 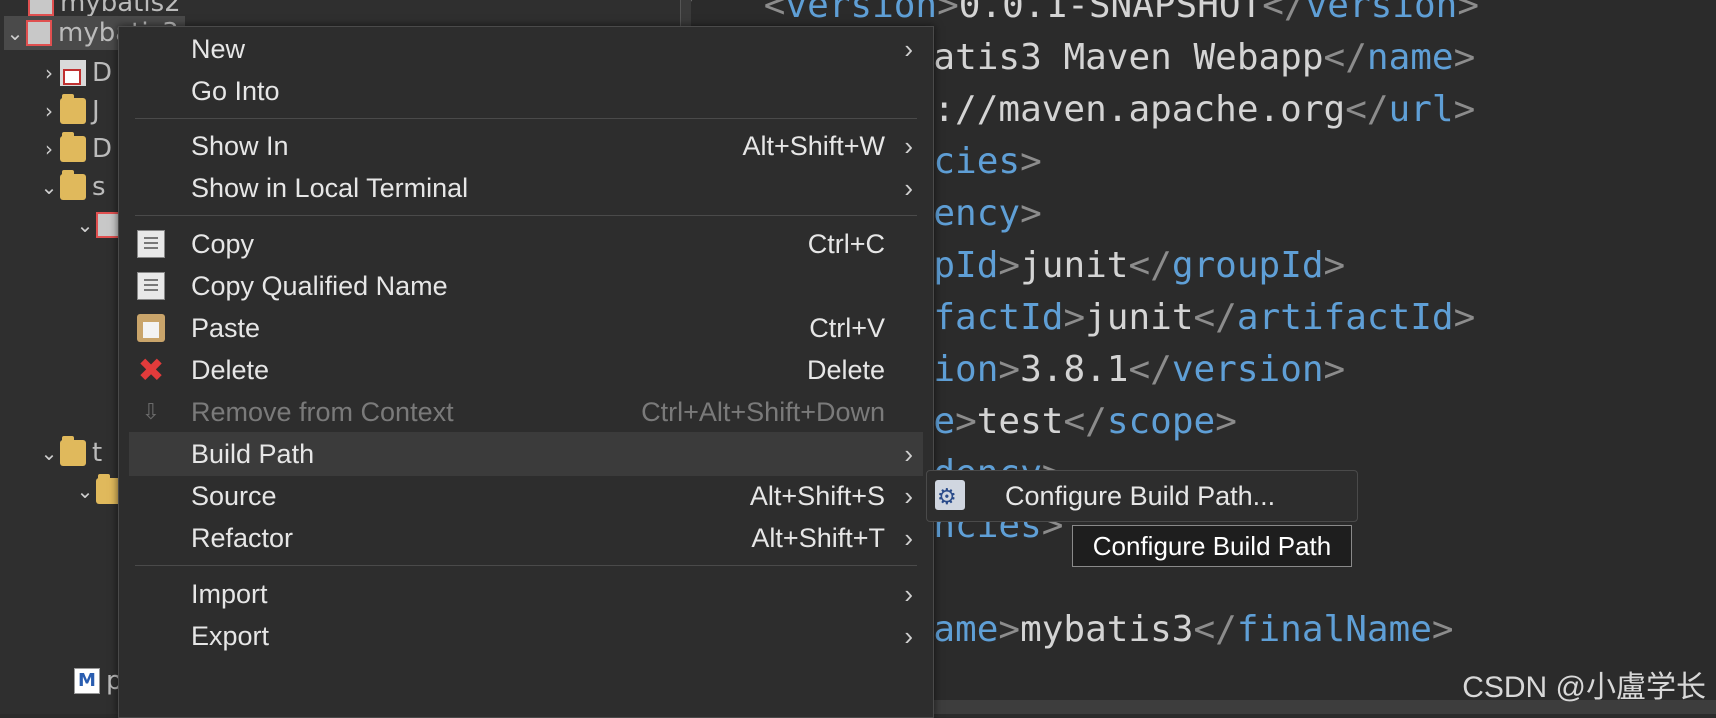 What do you see at coordinates (526, 286) in the screenshot?
I see `menu-item-copy-qualified-name: Copy Qualified Name` at bounding box center [526, 286].